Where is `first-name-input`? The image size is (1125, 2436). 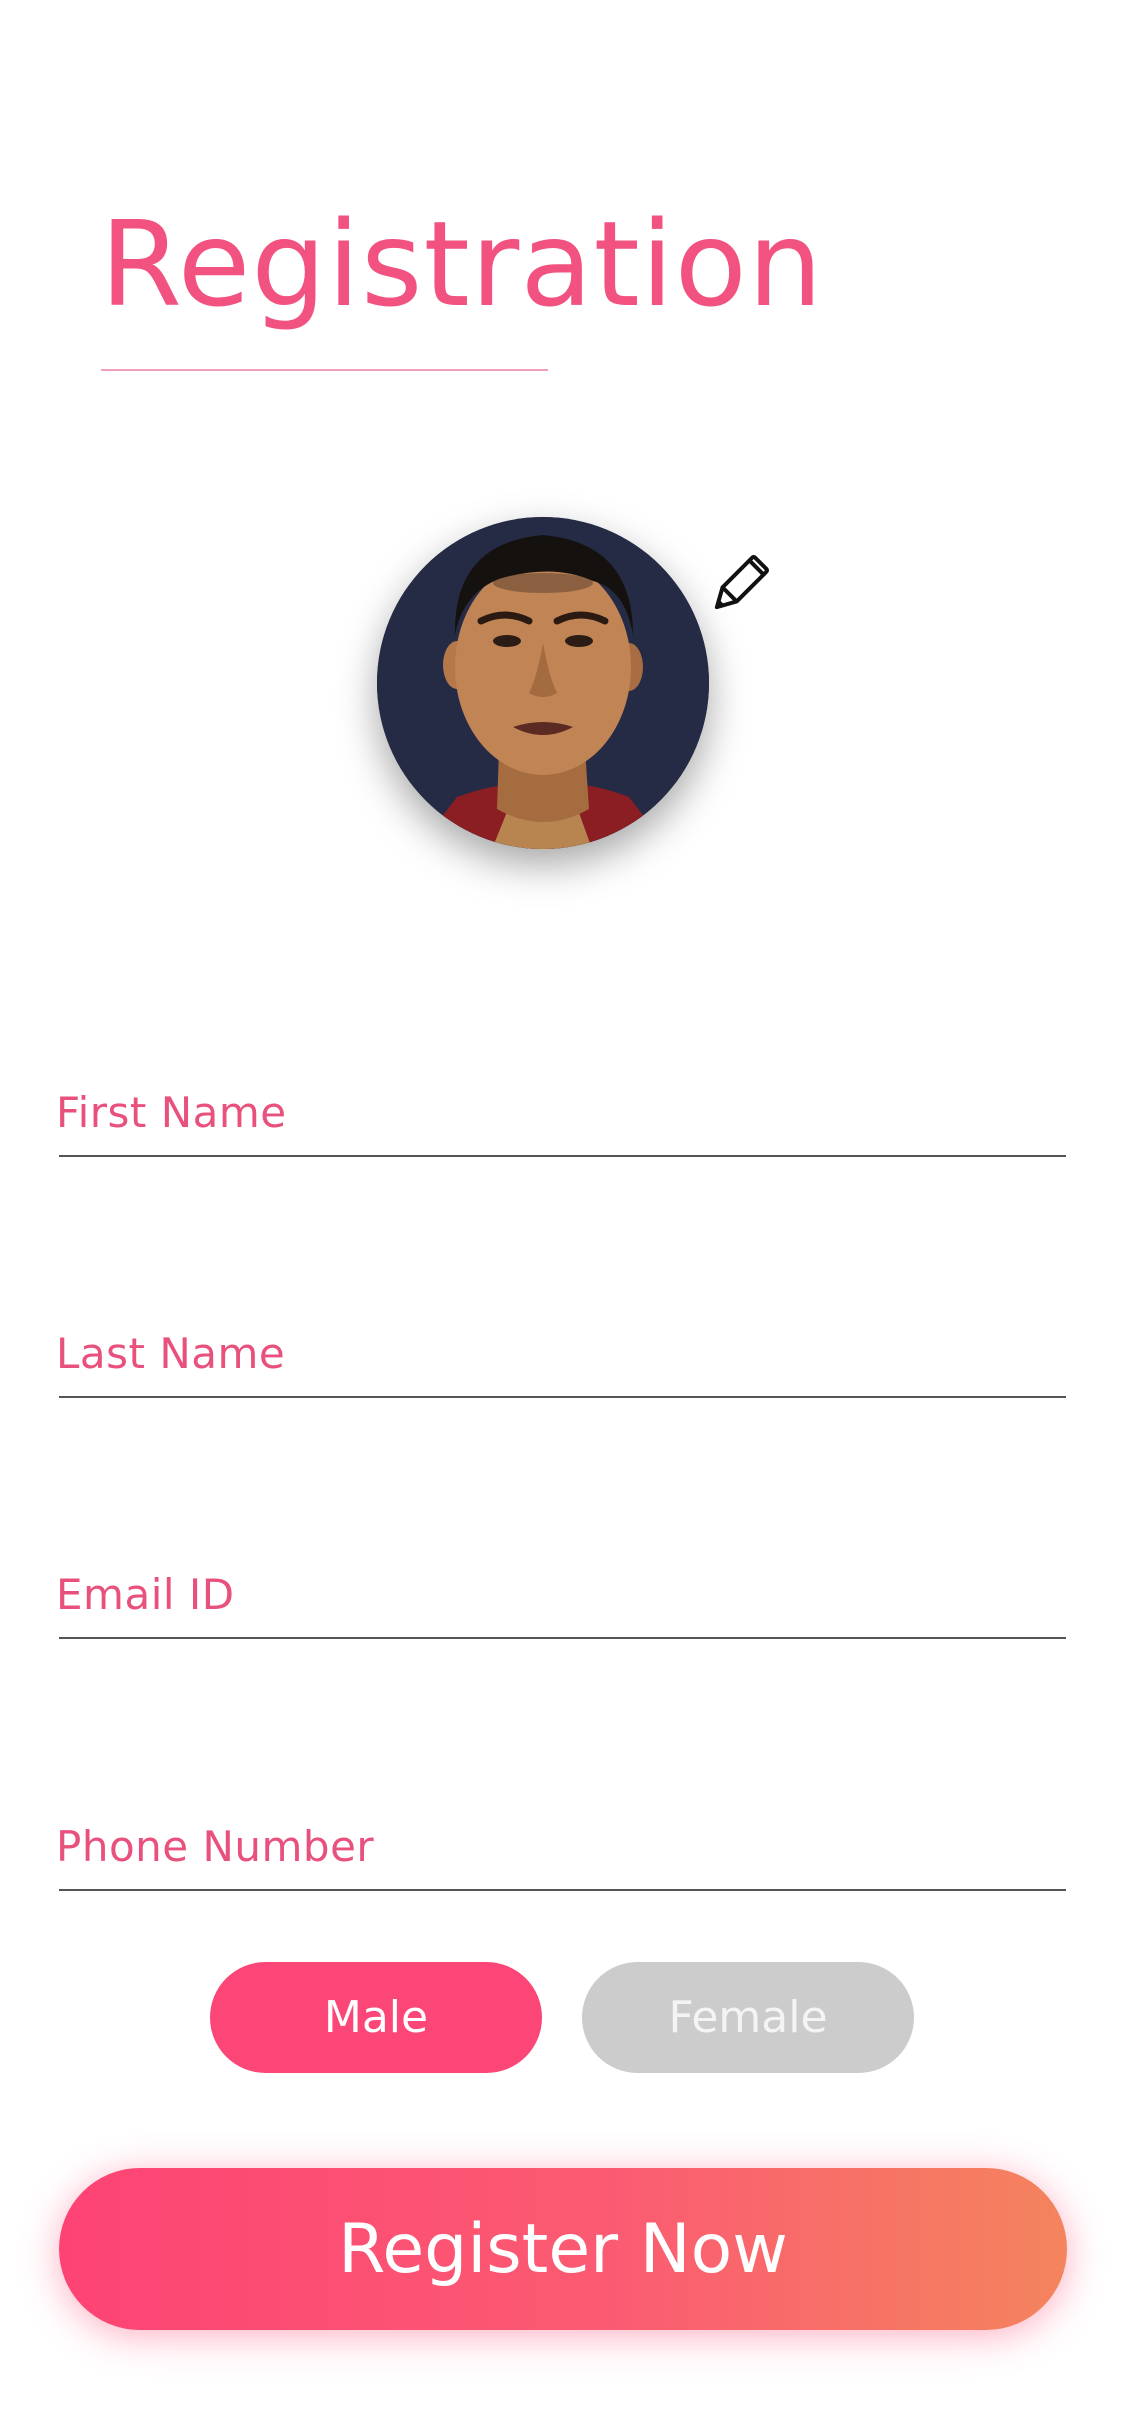
first-name-input is located at coordinates (563, 1113).